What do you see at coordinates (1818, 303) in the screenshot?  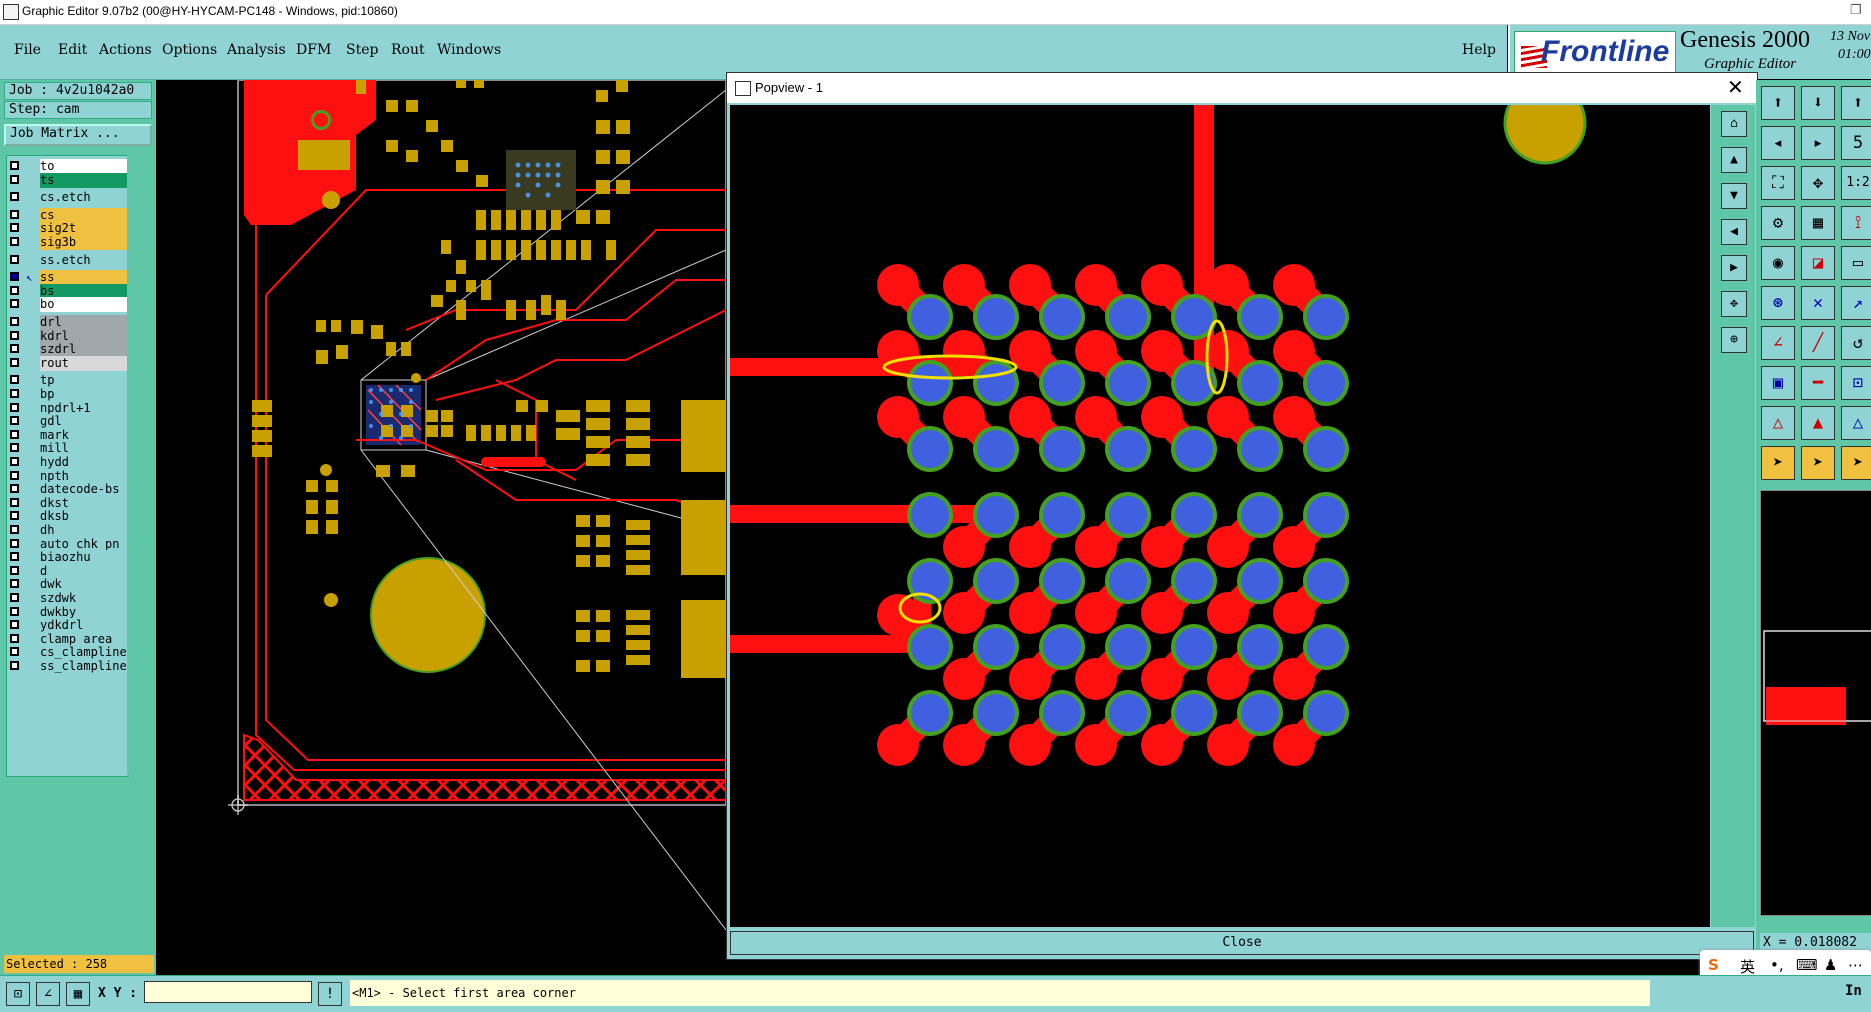 I see `tool-connect-icon: ✕` at bounding box center [1818, 303].